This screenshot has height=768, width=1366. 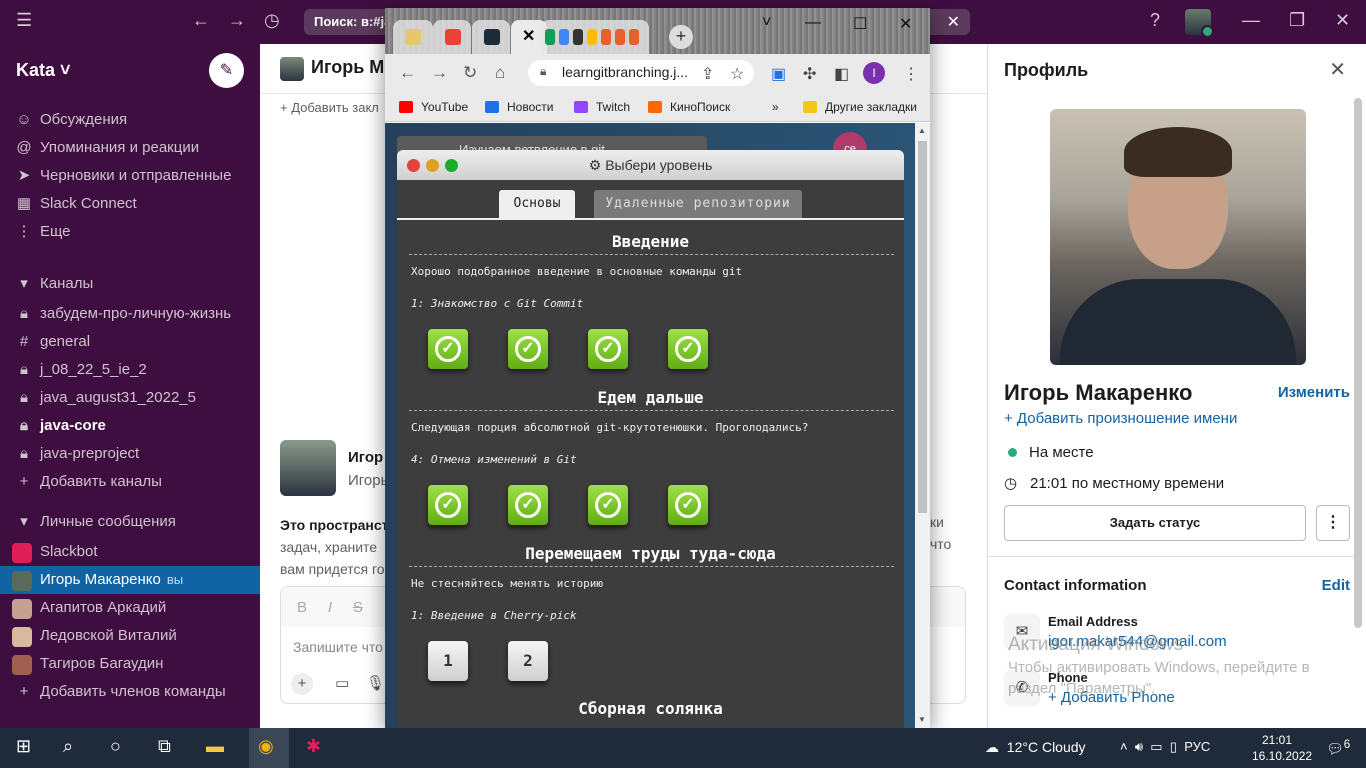 What do you see at coordinates (375, 683) in the screenshot?
I see `mic-icon: 🎙︎` at bounding box center [375, 683].